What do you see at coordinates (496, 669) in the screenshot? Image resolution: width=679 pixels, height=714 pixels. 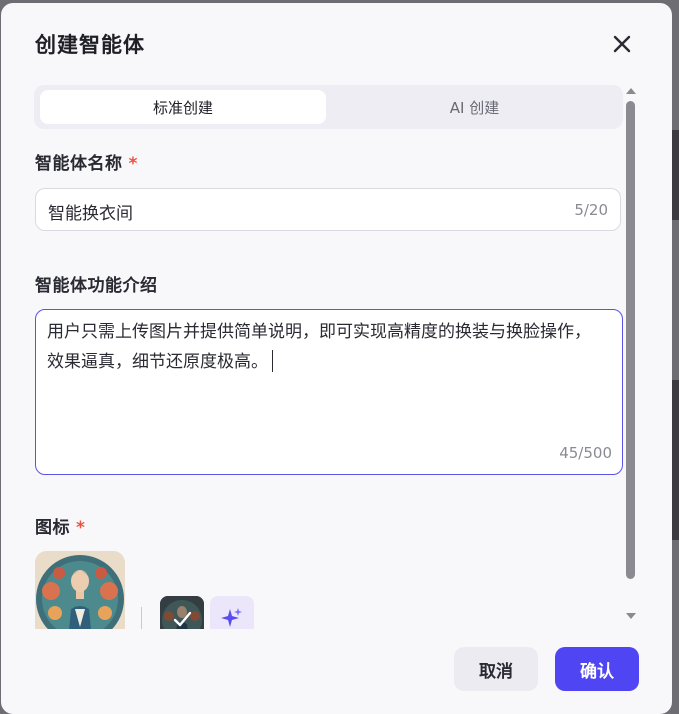 I see `cancel-button: 取消` at bounding box center [496, 669].